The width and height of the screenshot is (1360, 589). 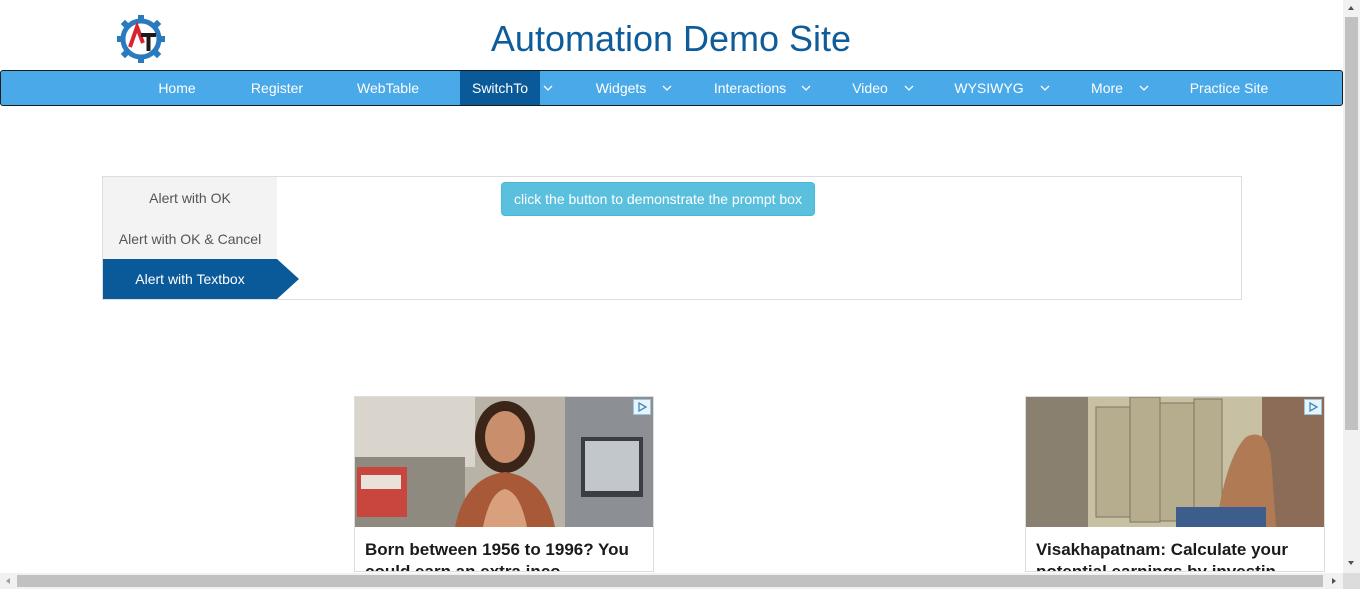 What do you see at coordinates (8, 581) in the screenshot?
I see `scroll-left-arrow-icon` at bounding box center [8, 581].